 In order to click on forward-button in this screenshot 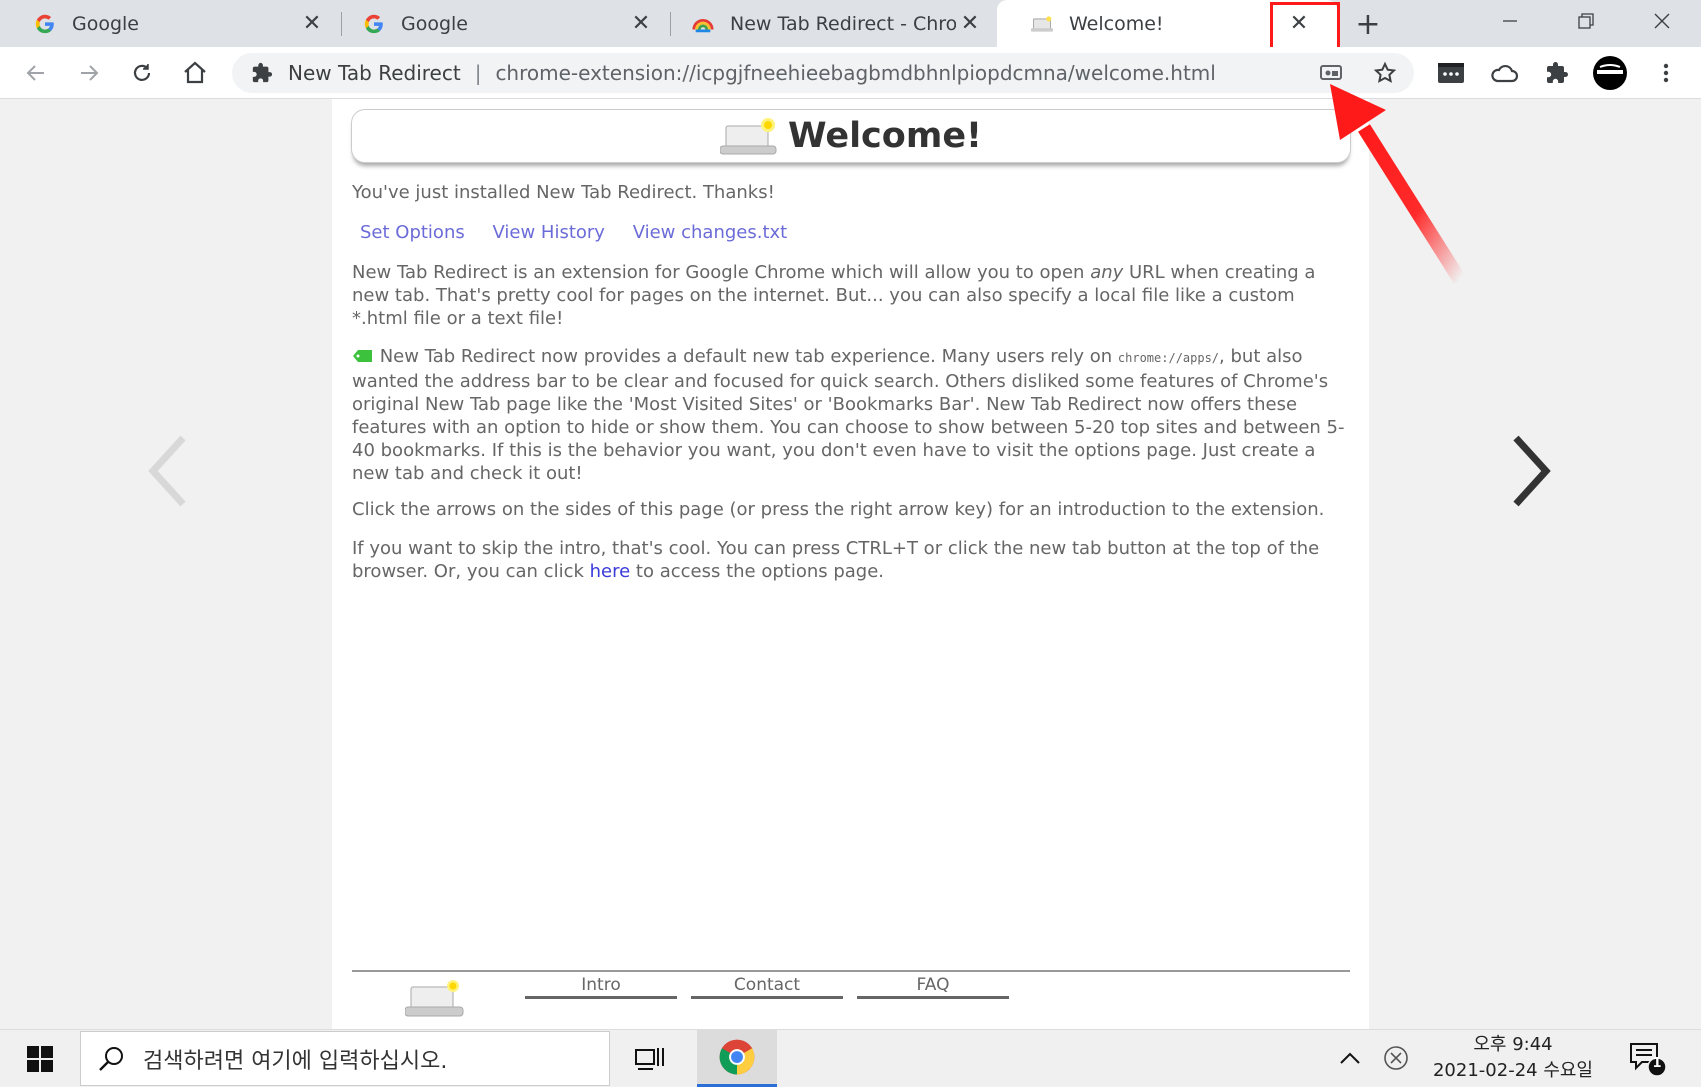, I will do `click(89, 73)`.